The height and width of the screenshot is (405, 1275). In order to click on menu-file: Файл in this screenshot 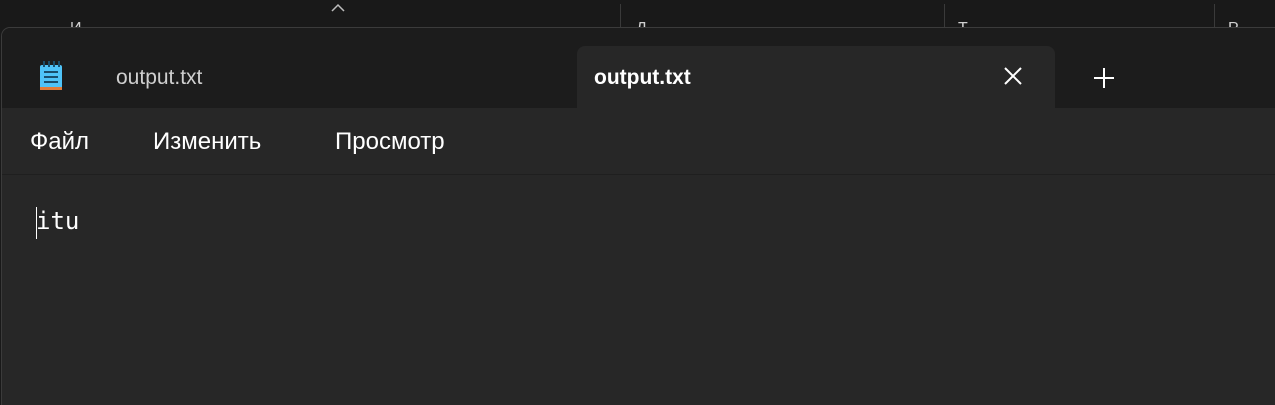, I will do `click(59, 142)`.